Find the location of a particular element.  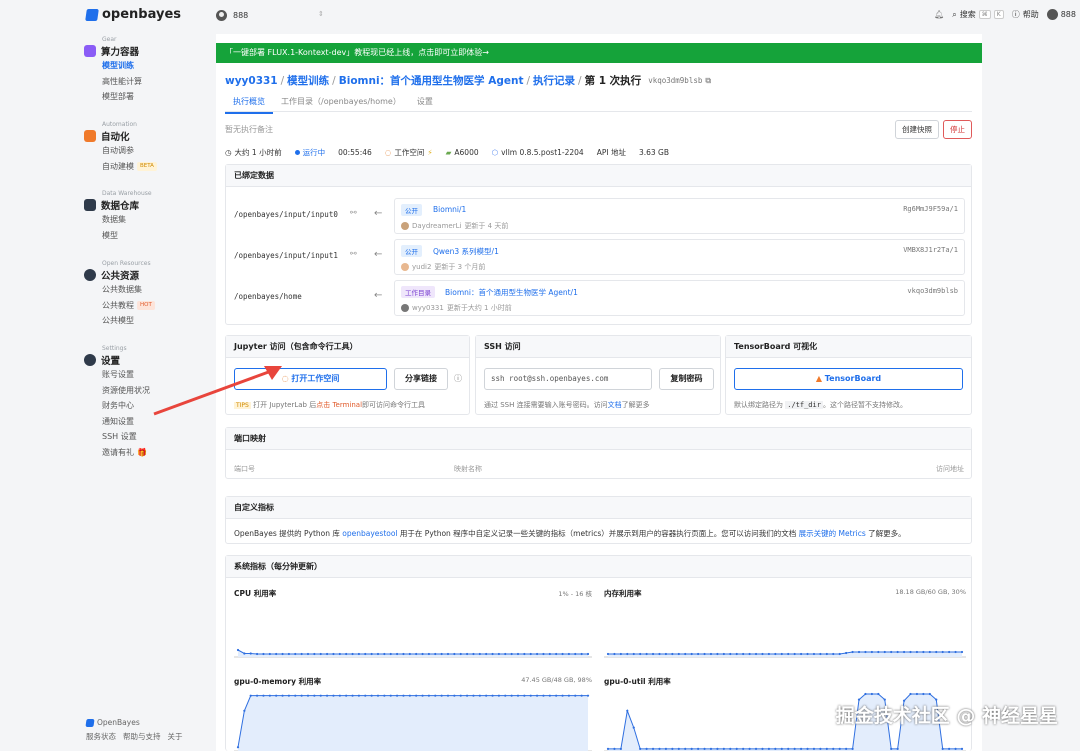

footer-link-status: 服务状态 is located at coordinates (101, 736).